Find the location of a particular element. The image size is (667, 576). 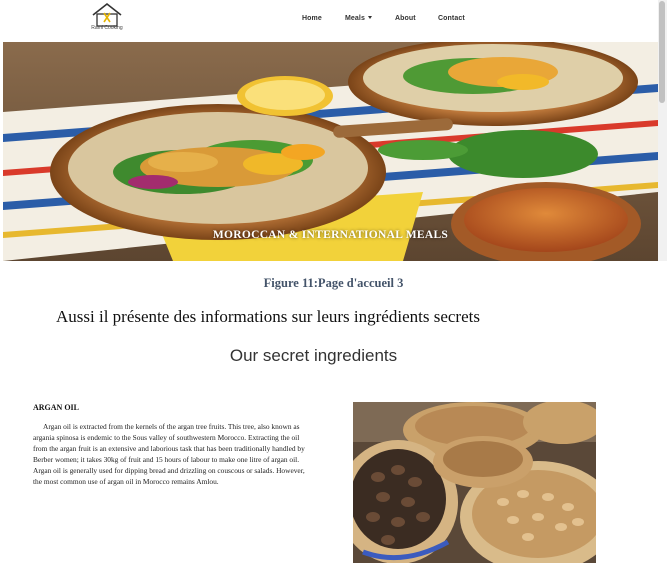

nav-about: About is located at coordinates (405, 18).